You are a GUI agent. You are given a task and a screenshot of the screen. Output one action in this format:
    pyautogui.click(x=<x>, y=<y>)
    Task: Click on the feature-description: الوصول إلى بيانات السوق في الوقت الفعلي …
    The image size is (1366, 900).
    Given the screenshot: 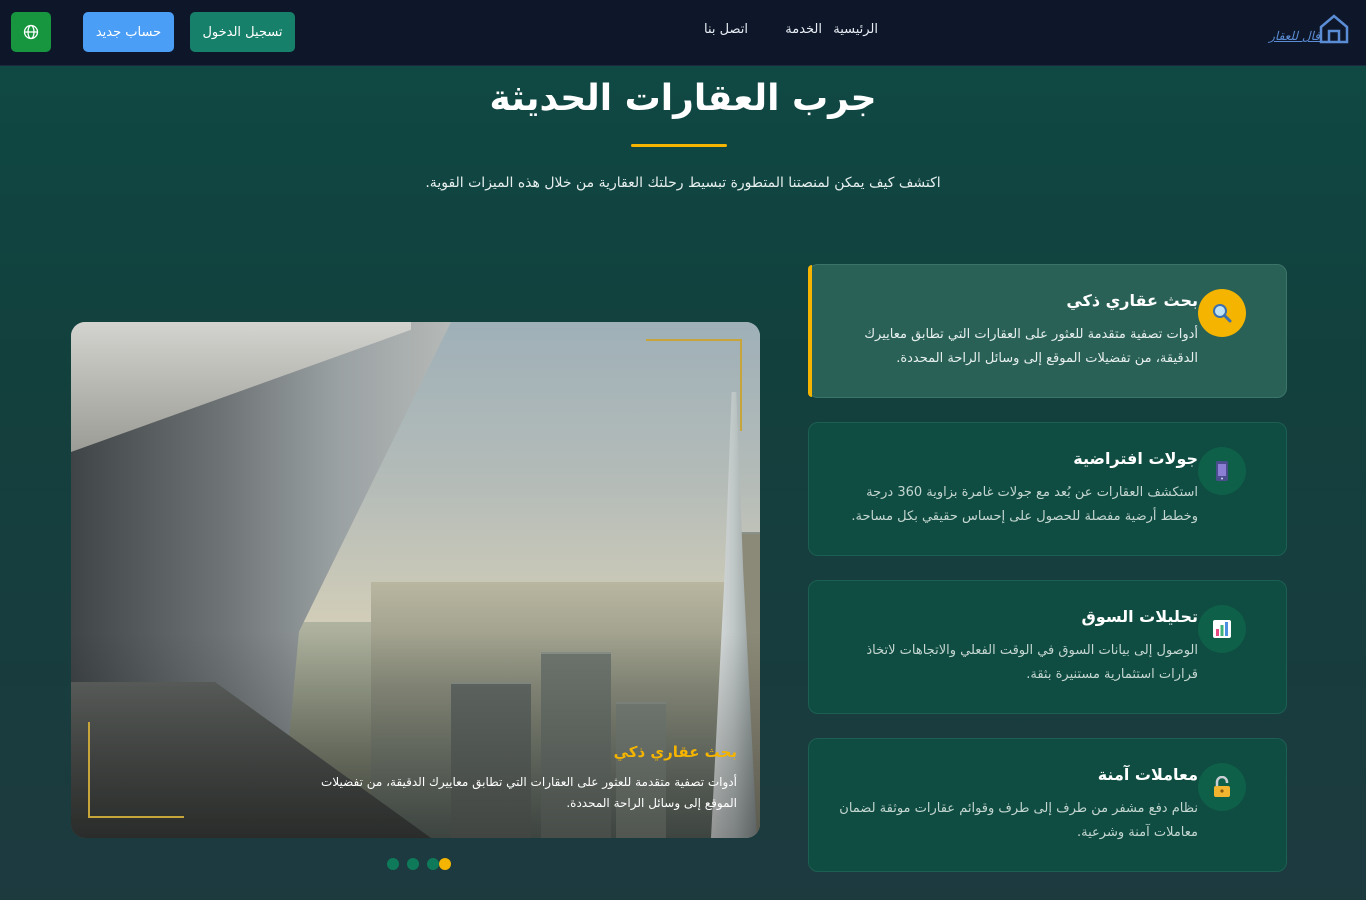 What is the action you would take?
    pyautogui.click(x=1032, y=662)
    